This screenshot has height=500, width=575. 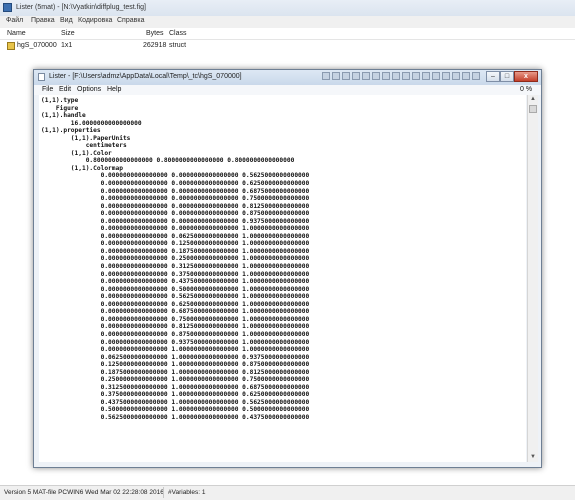 I want to click on variable-table-header: Name Size Bytes Class, so click(x=287, y=34).